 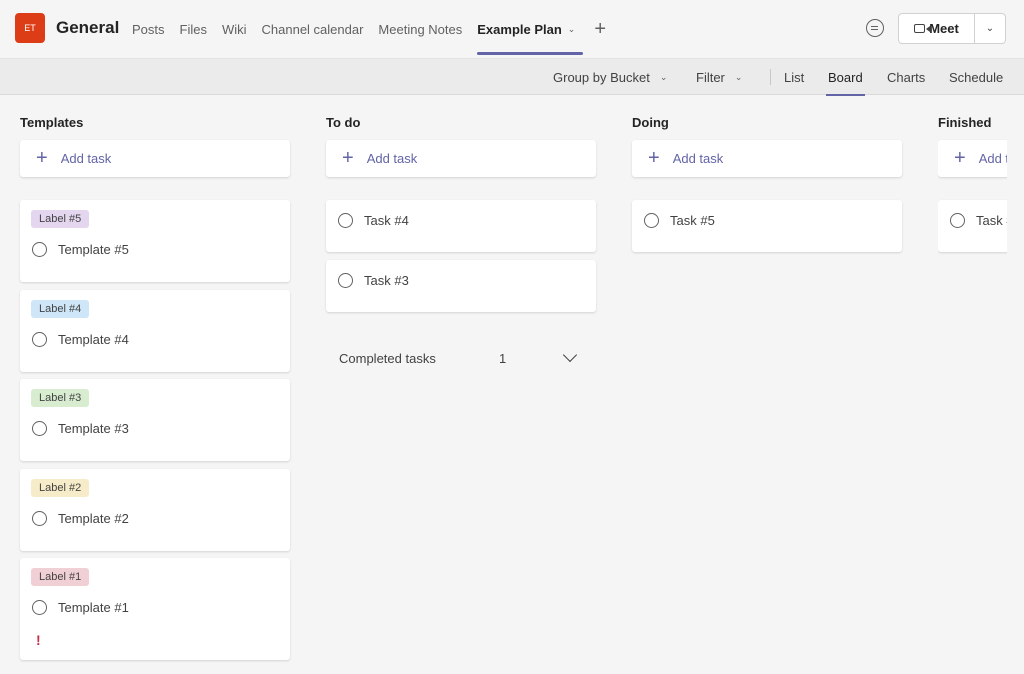 I want to click on tab-channel-calendar: Channel calendar, so click(x=313, y=29).